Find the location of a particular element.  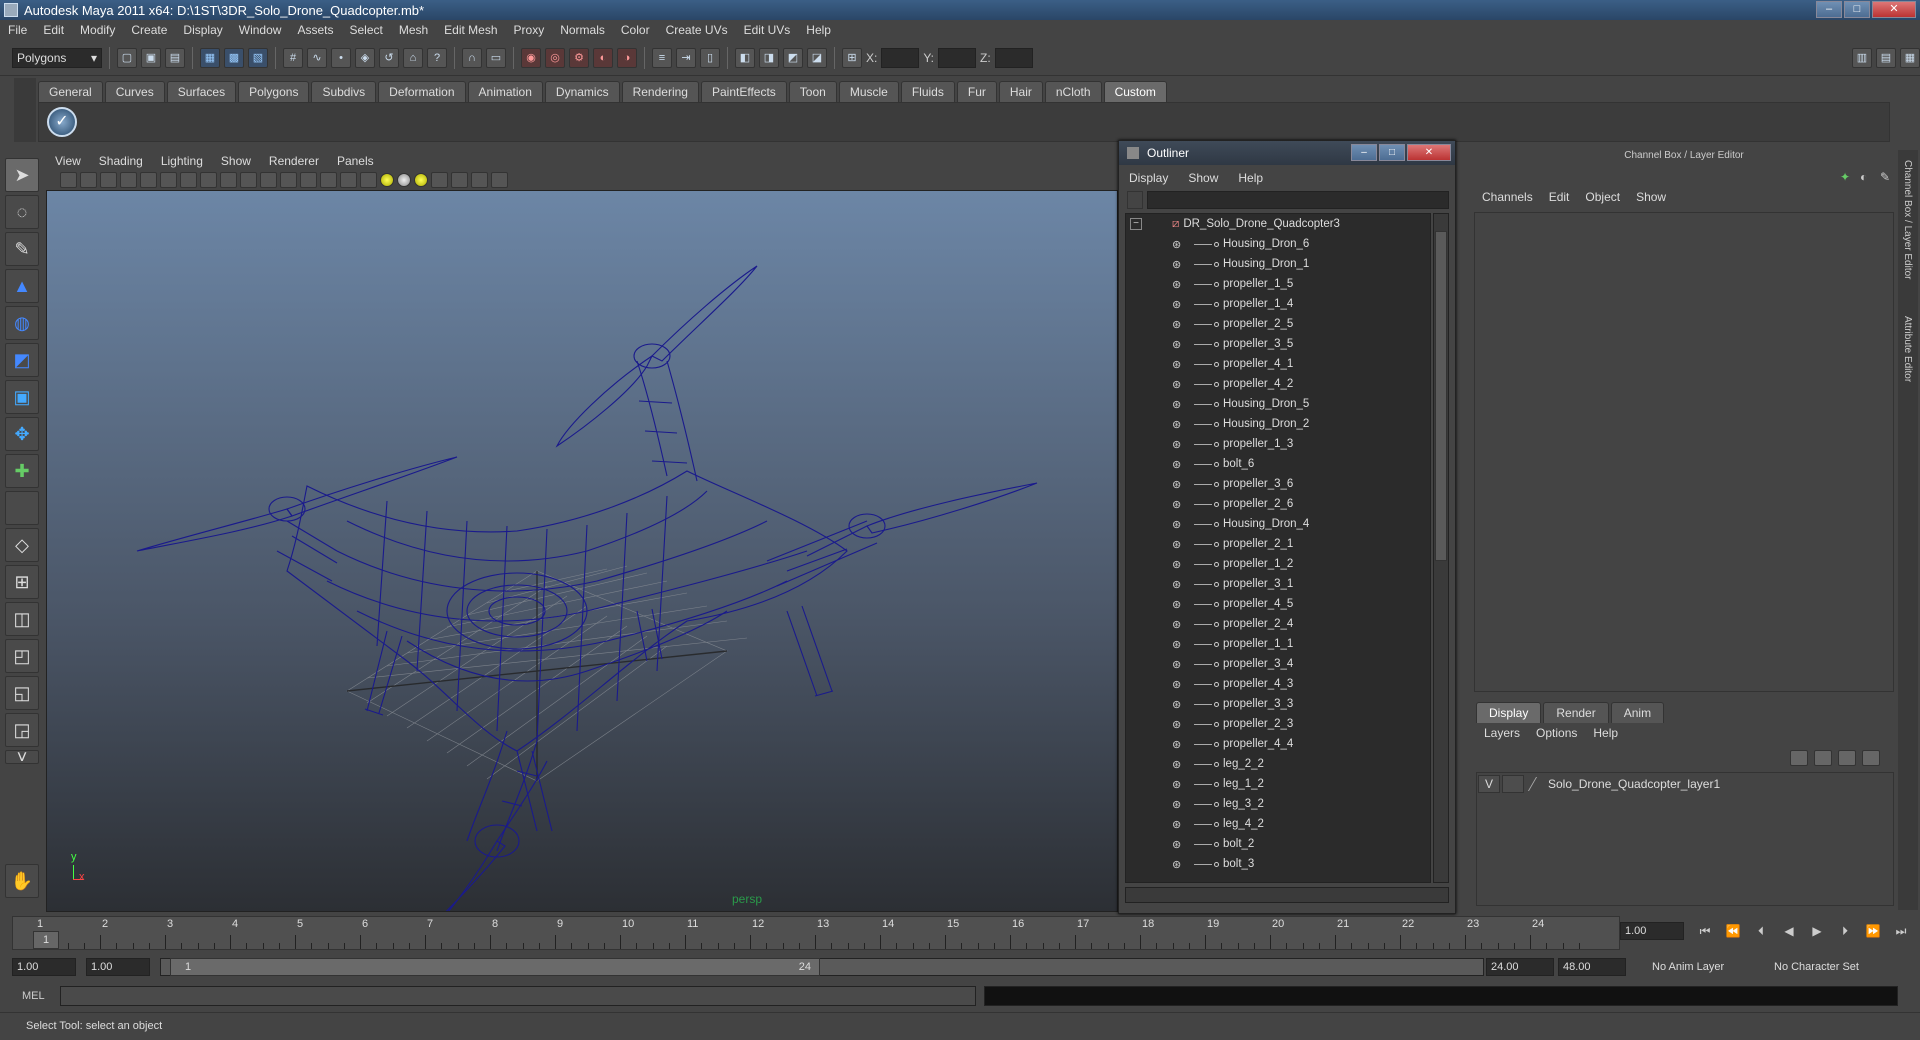

side-tab-attribute-editor: Attribute Editor is located at coordinates (1907, 349).